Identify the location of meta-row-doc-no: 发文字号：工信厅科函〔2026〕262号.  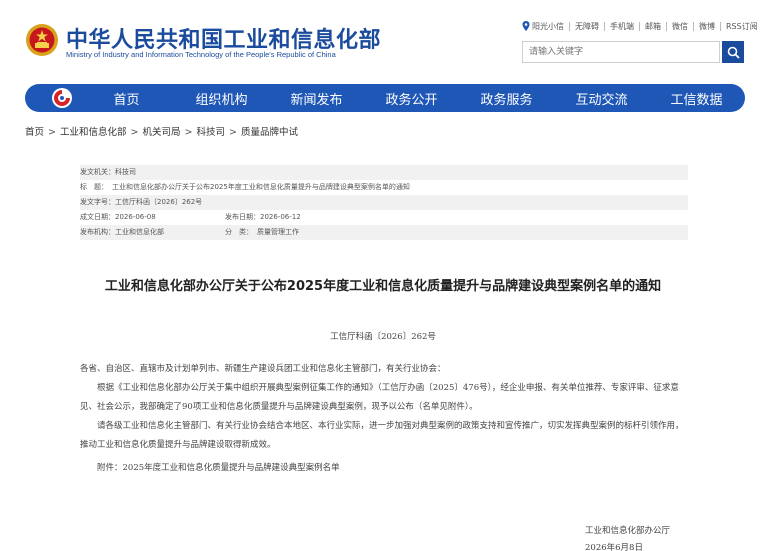
(384, 202).